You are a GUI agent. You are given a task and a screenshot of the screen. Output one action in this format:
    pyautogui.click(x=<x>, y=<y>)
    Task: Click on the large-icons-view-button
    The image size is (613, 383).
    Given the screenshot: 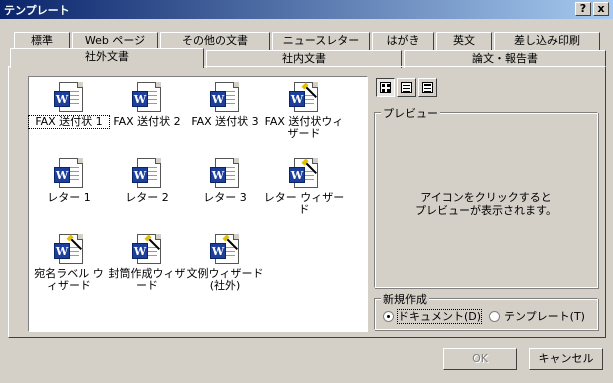 What is the action you would take?
    pyautogui.click(x=385, y=87)
    